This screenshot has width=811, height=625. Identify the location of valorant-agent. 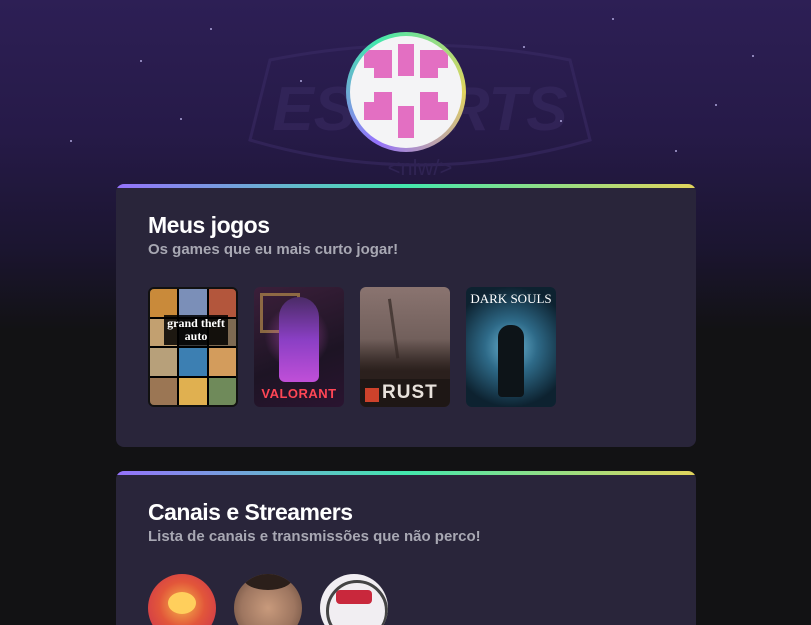
(299, 339).